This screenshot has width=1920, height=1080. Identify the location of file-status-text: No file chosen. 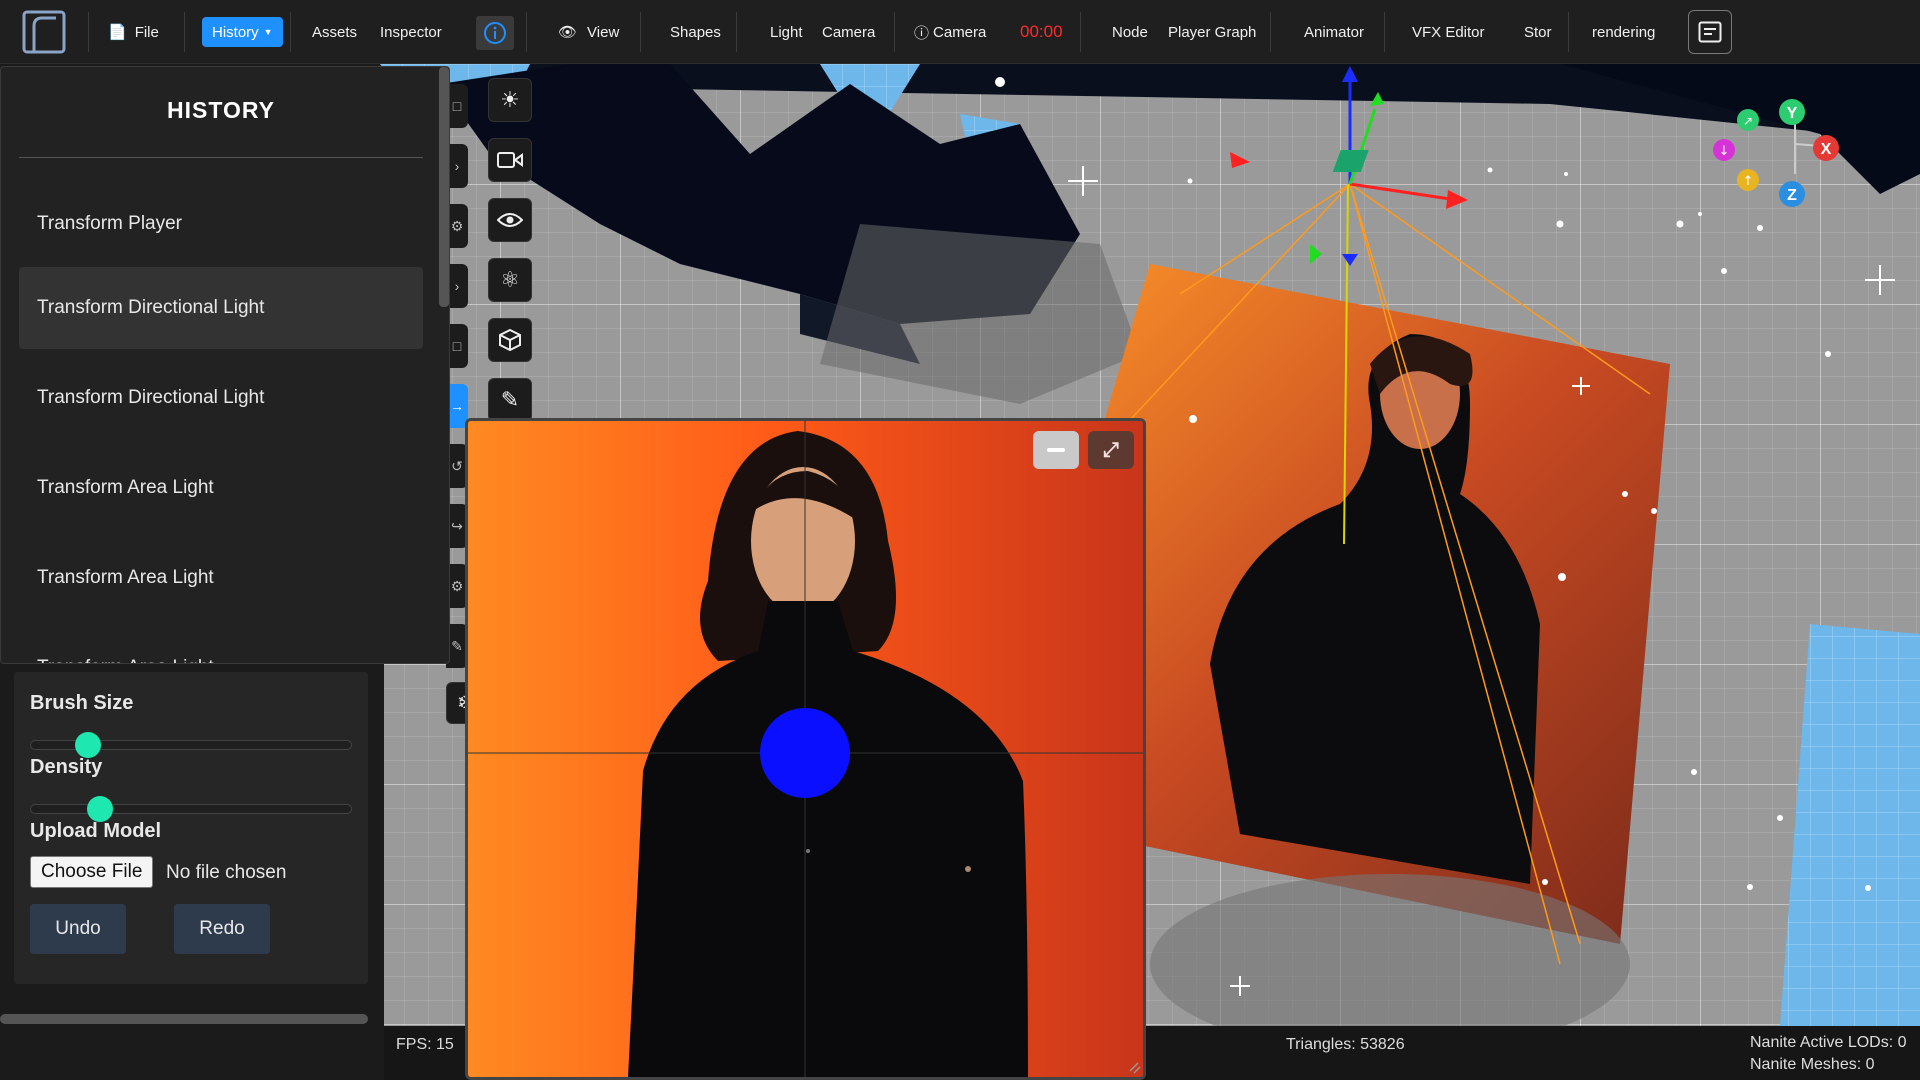
(226, 872).